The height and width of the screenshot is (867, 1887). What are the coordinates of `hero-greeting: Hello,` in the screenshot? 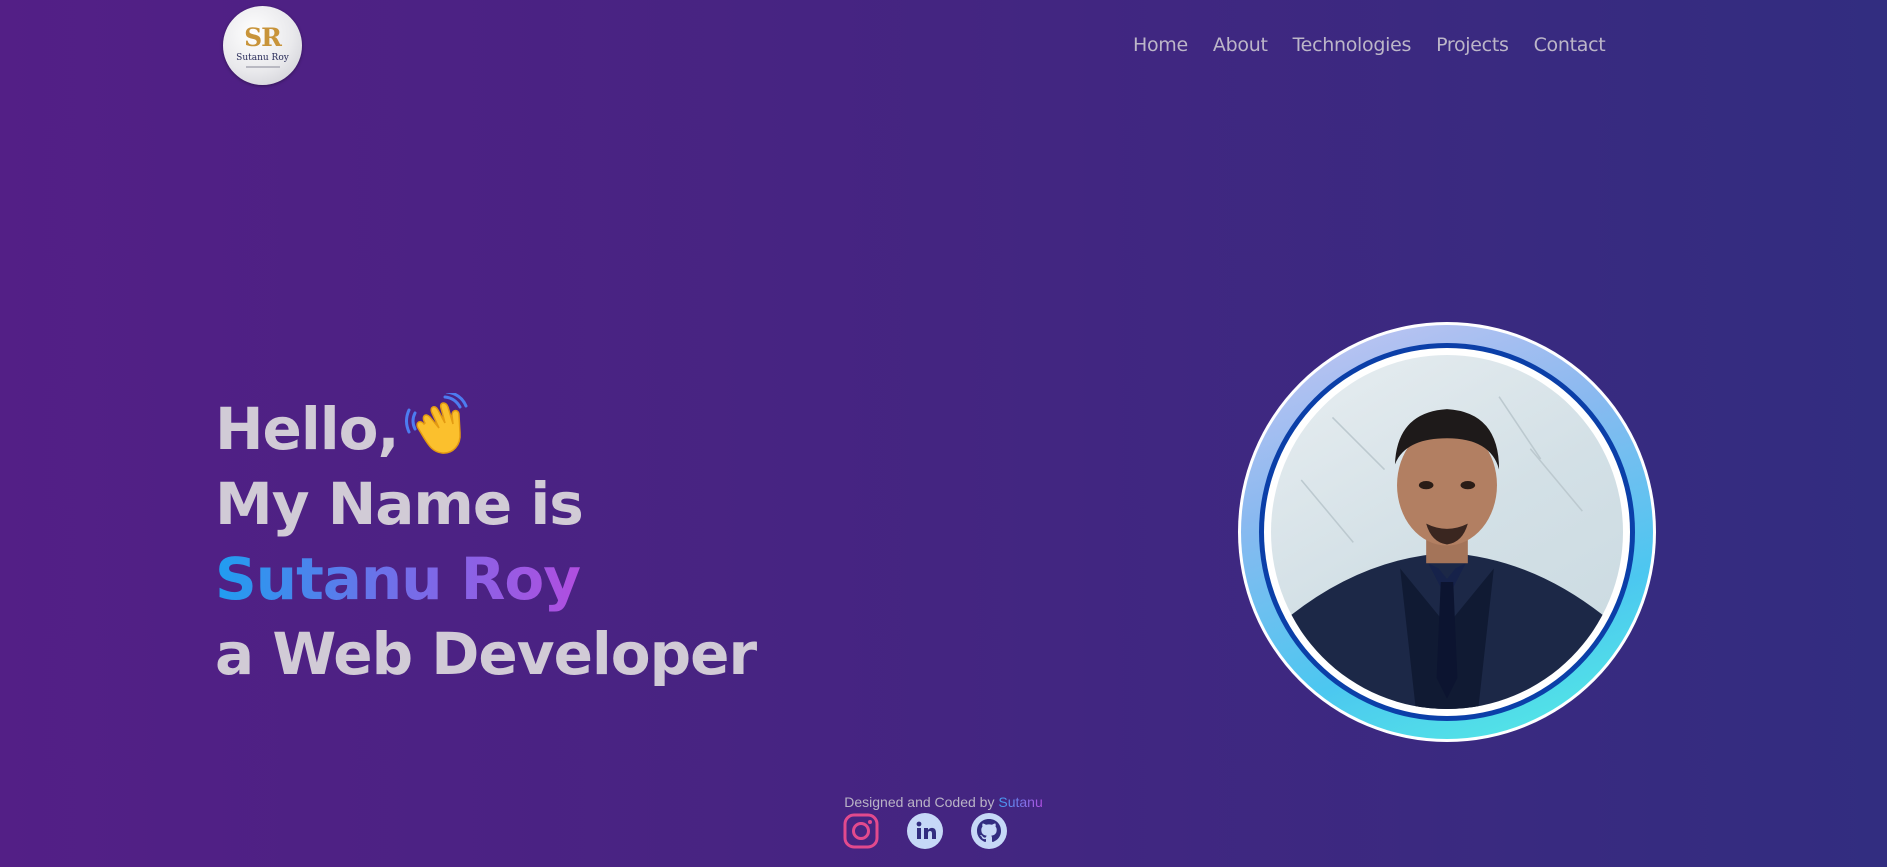 It's located at (307, 429).